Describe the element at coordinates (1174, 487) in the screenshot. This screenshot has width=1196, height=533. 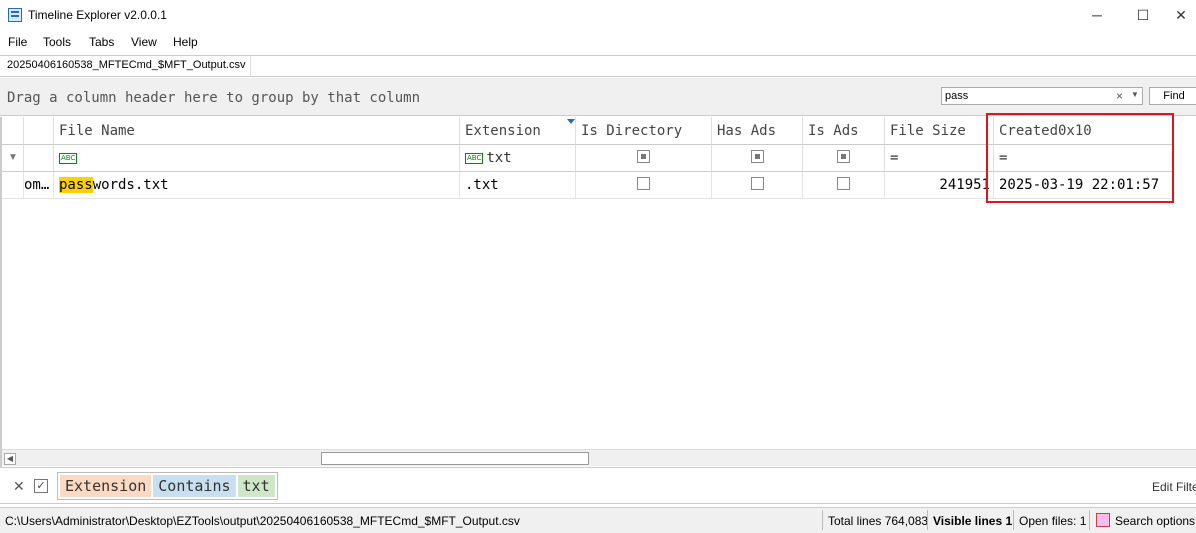
I see `edit-filter-link: Edit Filter` at that location.